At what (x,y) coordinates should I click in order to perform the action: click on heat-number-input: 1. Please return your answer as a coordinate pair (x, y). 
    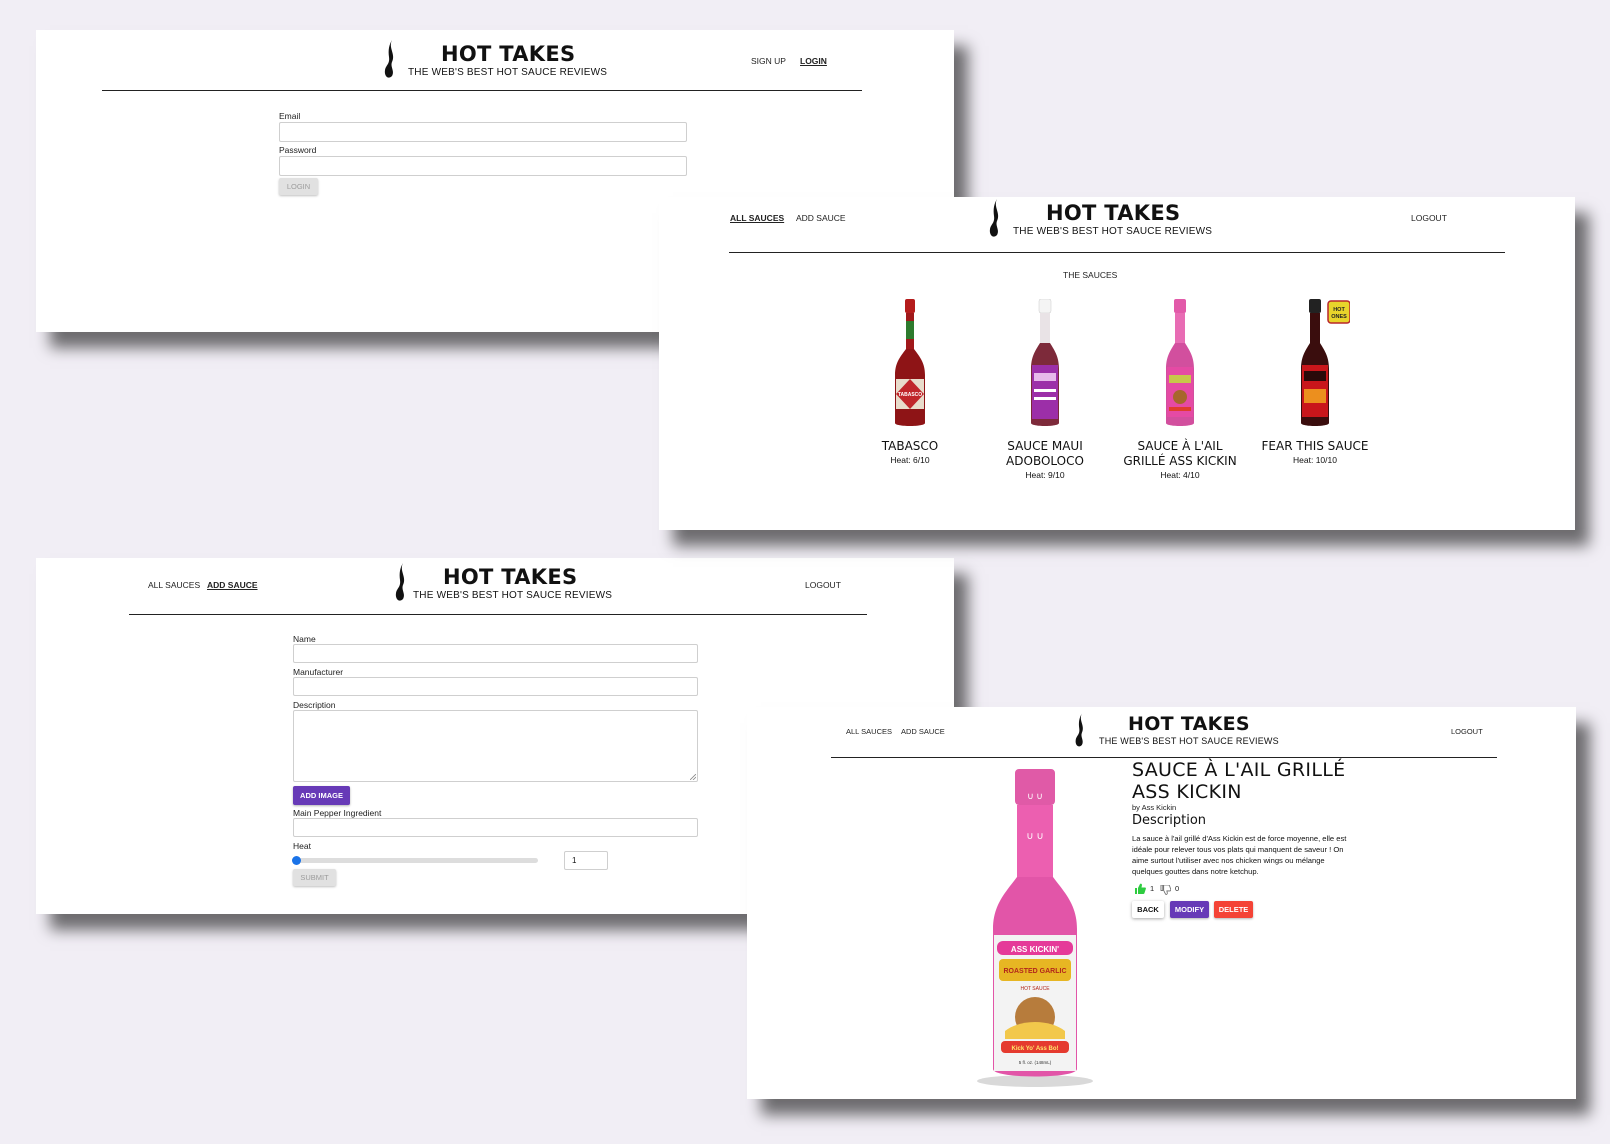
    Looking at the image, I should click on (586, 860).